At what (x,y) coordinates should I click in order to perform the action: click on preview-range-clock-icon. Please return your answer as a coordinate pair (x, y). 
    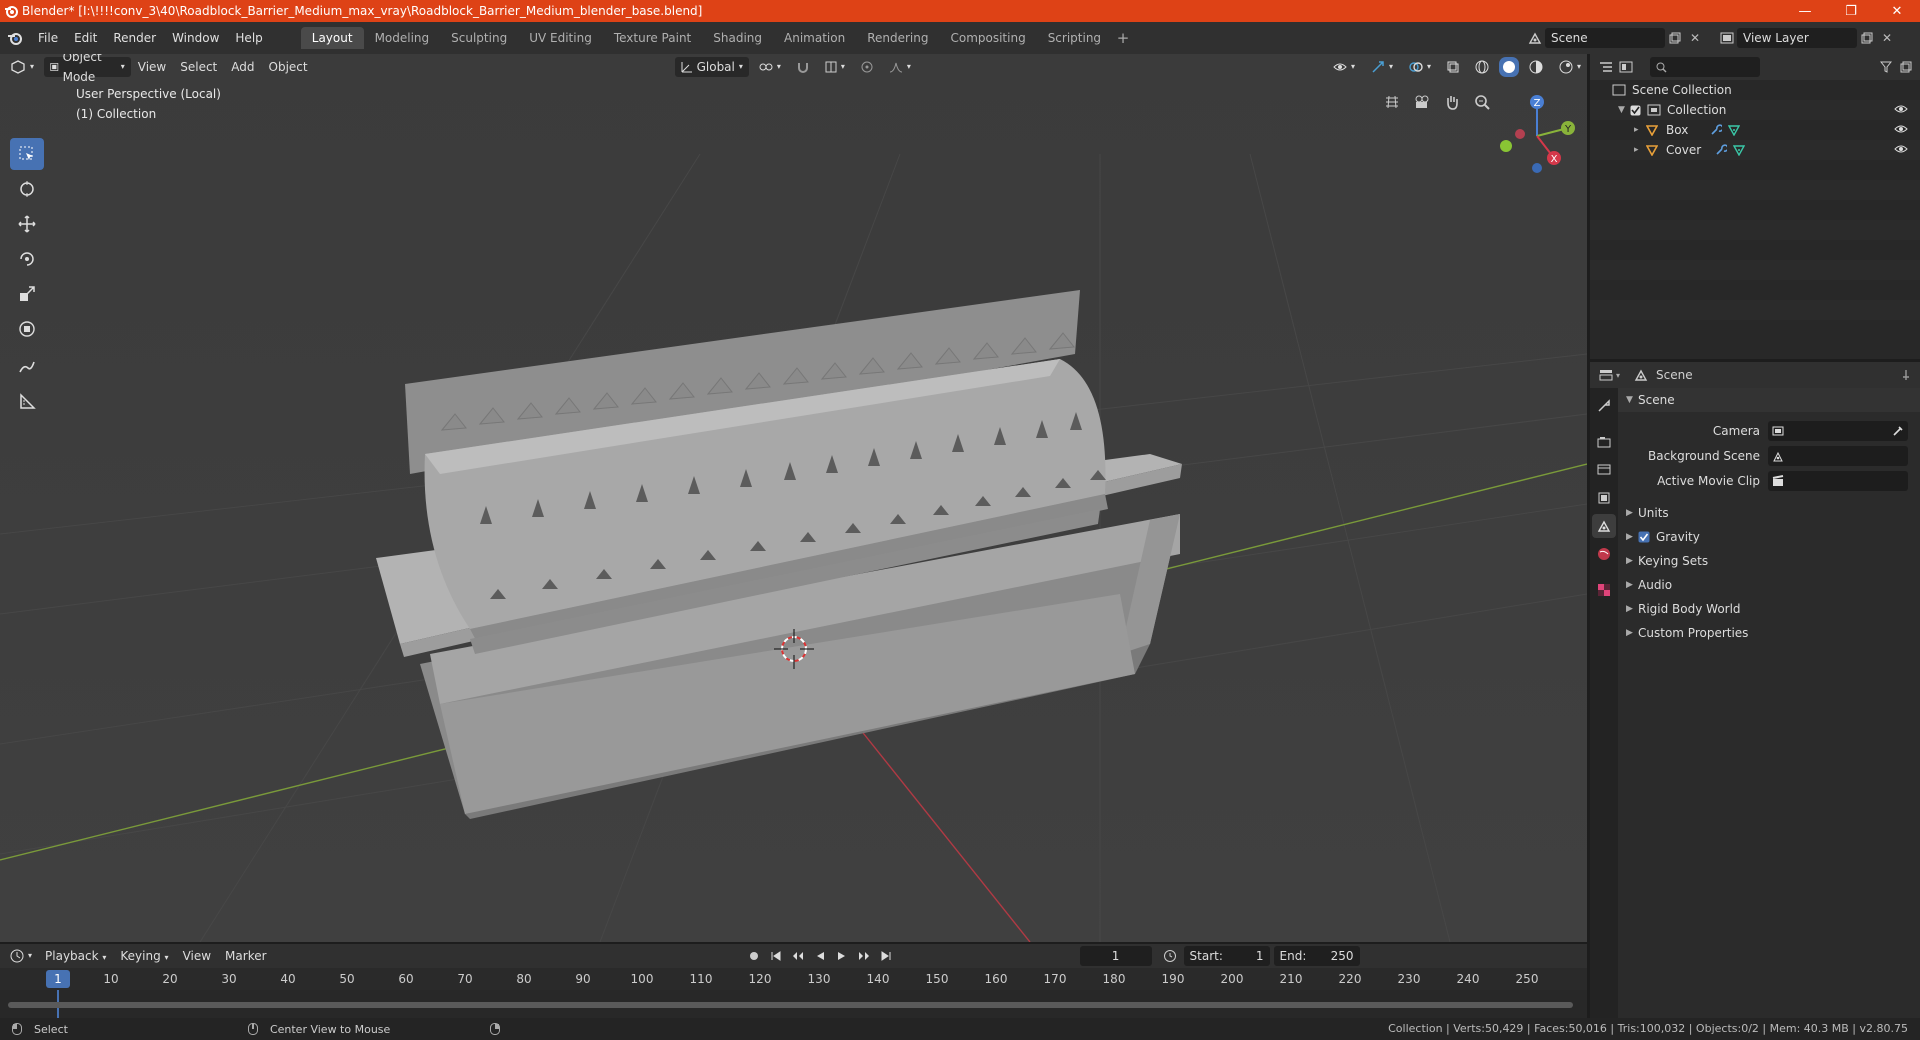
    Looking at the image, I should click on (1170, 956).